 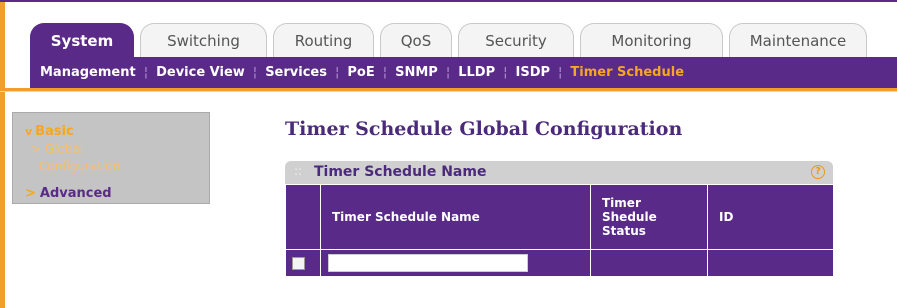 What do you see at coordinates (476, 72) in the screenshot?
I see `subnav-lldp: LLDP` at bounding box center [476, 72].